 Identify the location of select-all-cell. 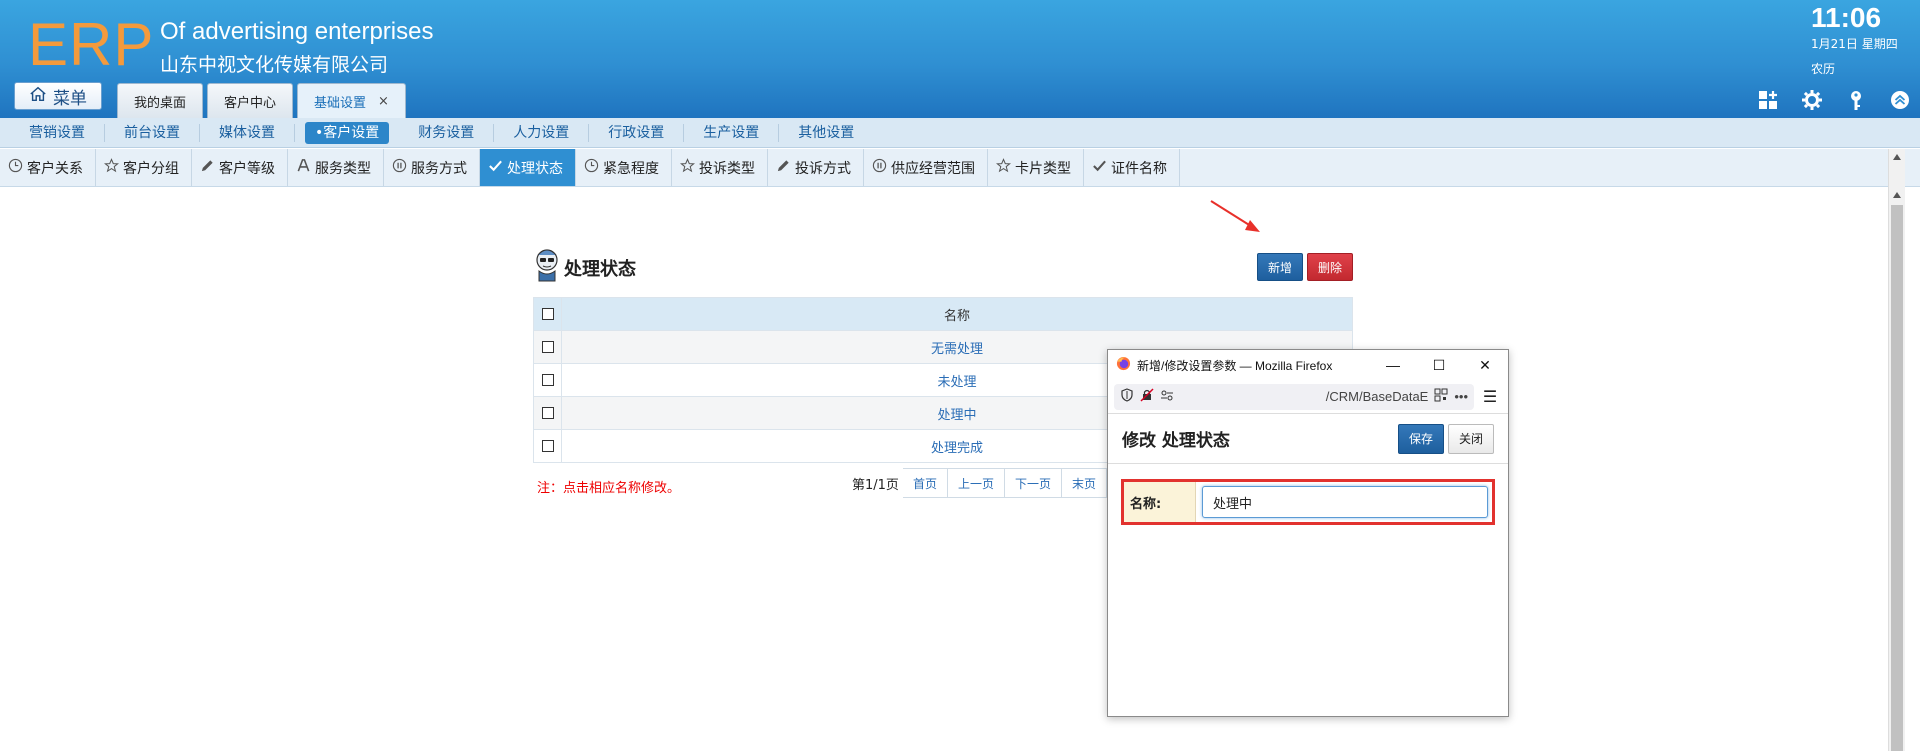
(547, 314).